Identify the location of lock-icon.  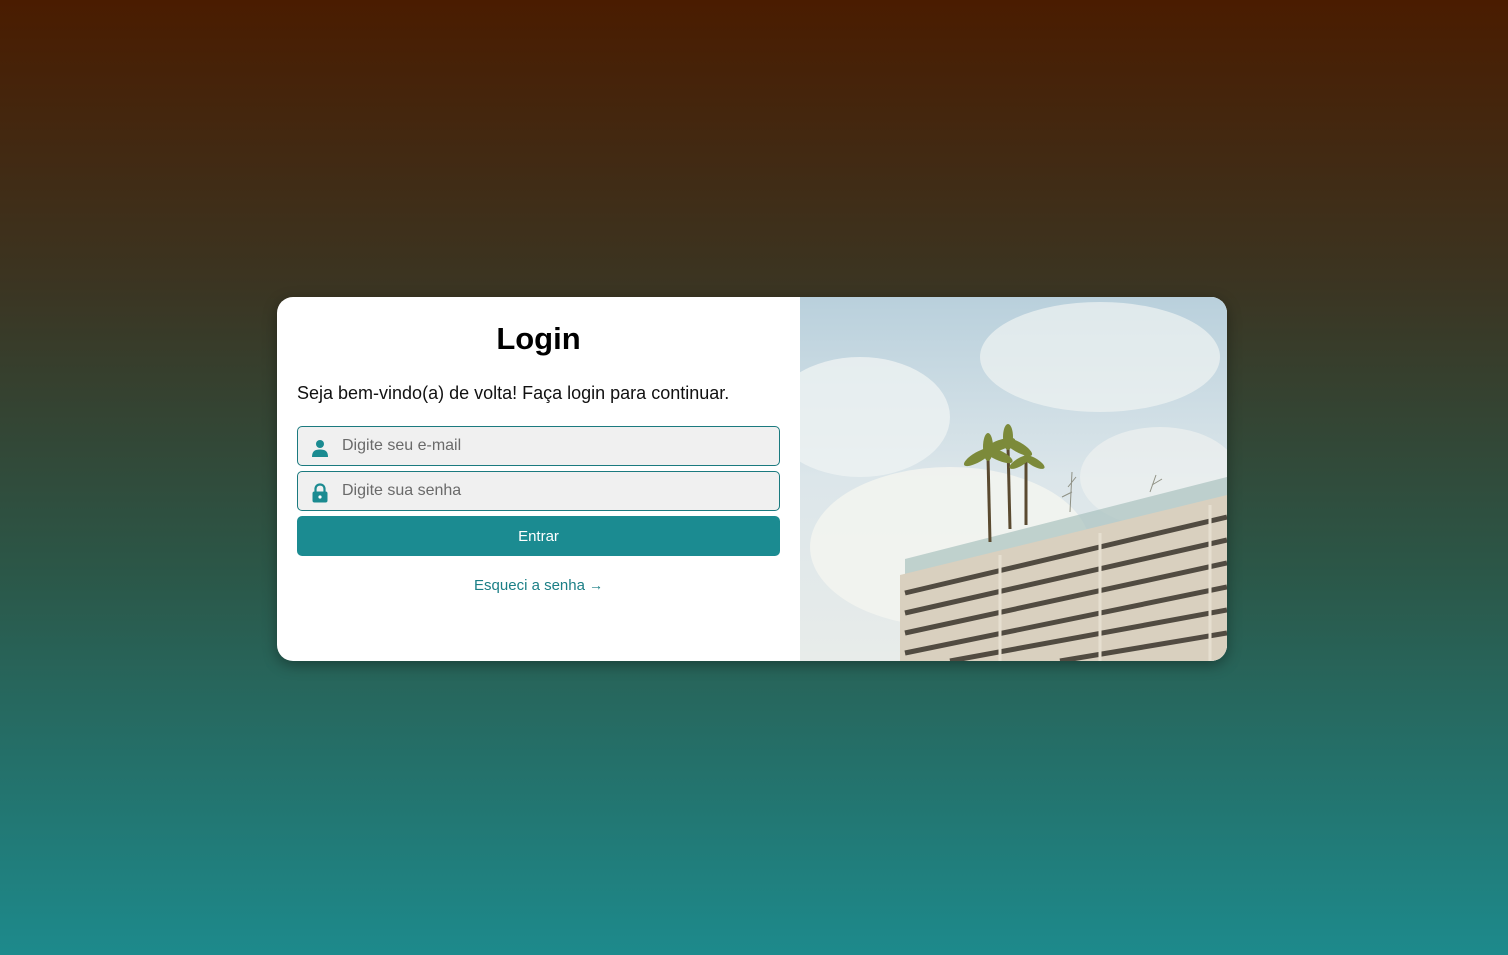
(320, 491).